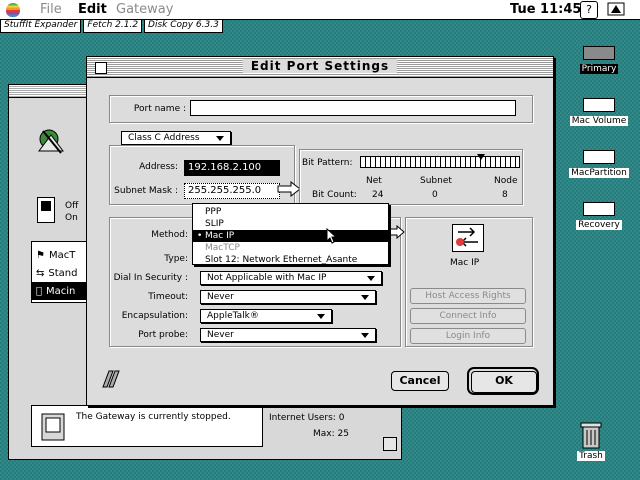 This screenshot has height=480, width=640. Describe the element at coordinates (111, 379) in the screenshot. I see `gateway-logo-icon` at that location.